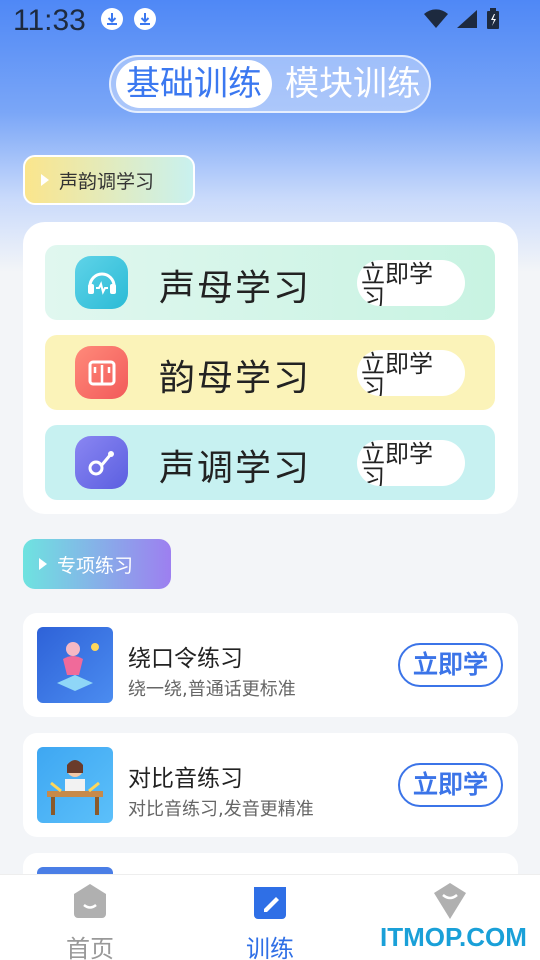 Image resolution: width=540 pixels, height=960 pixels. Describe the element at coordinates (270, 920) in the screenshot. I see `tab-training: 训练` at that location.